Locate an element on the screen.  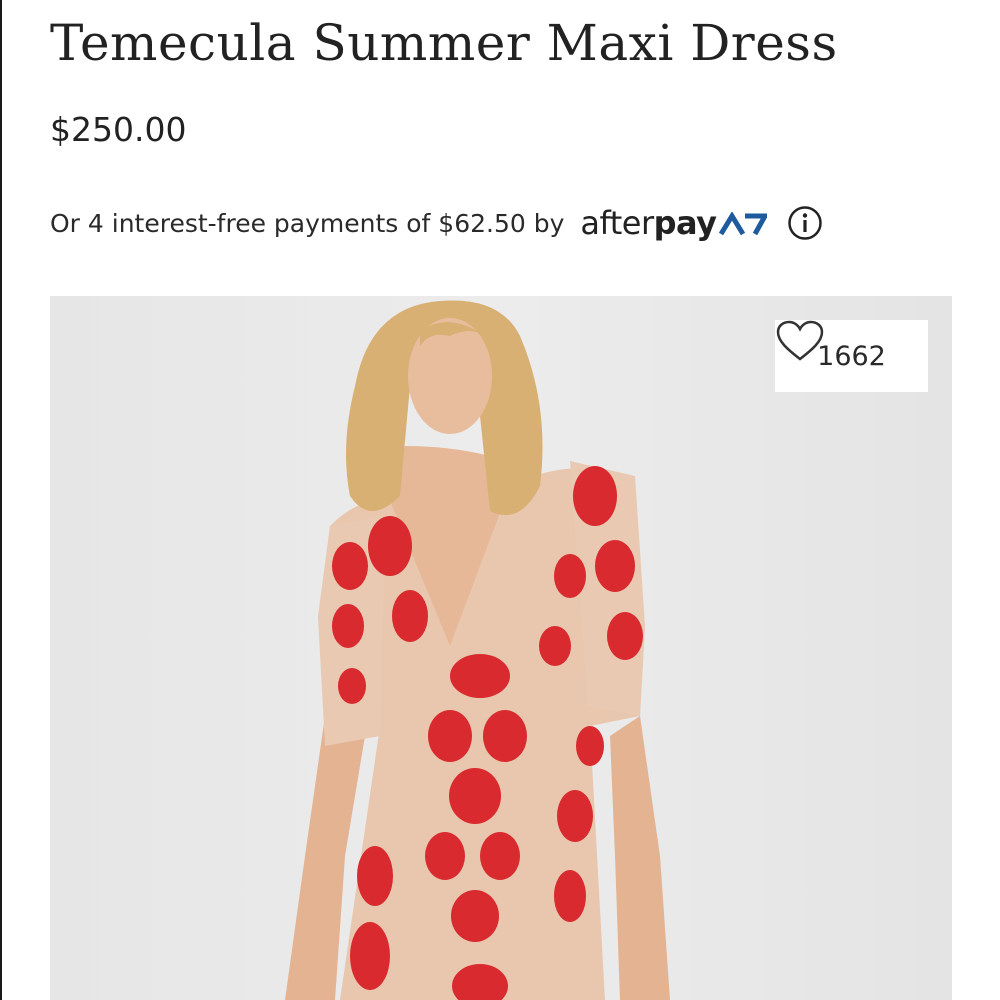
afterpay-logo: afterpay is located at coordinates (674, 223).